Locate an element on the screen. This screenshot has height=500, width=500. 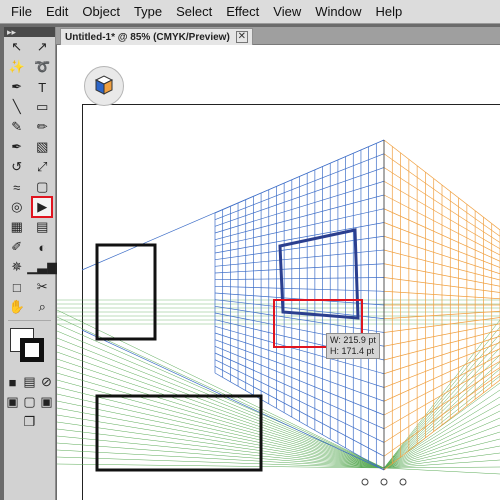
wide-rectangle-shape is located at coordinates (179, 433).